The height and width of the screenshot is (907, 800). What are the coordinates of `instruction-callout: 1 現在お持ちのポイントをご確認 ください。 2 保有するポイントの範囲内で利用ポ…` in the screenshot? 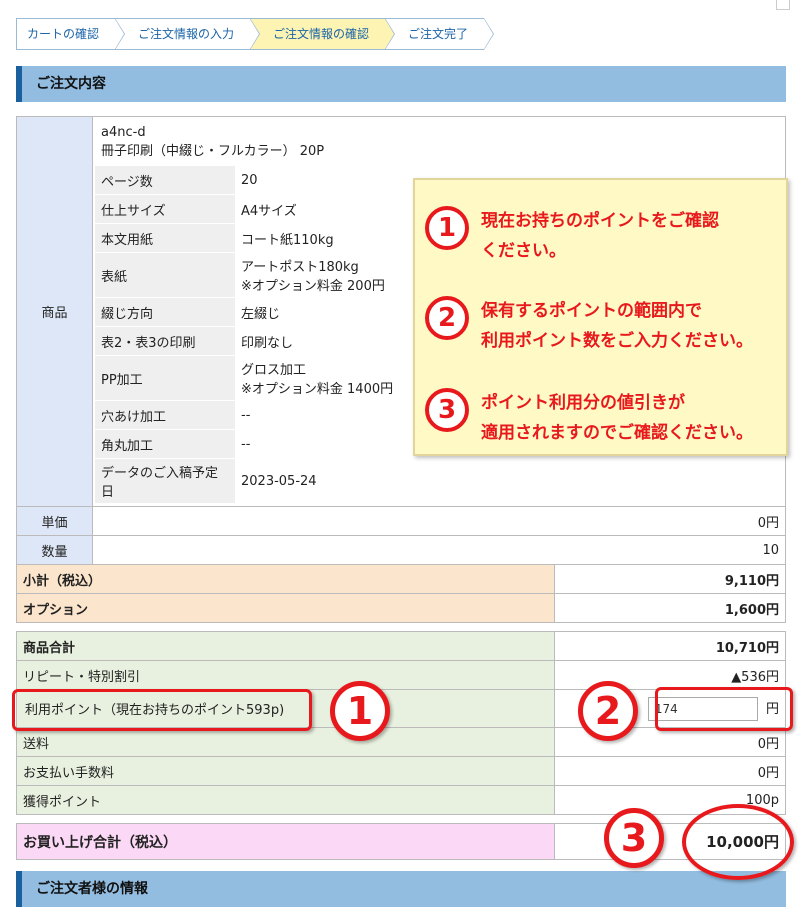 It's located at (600, 317).